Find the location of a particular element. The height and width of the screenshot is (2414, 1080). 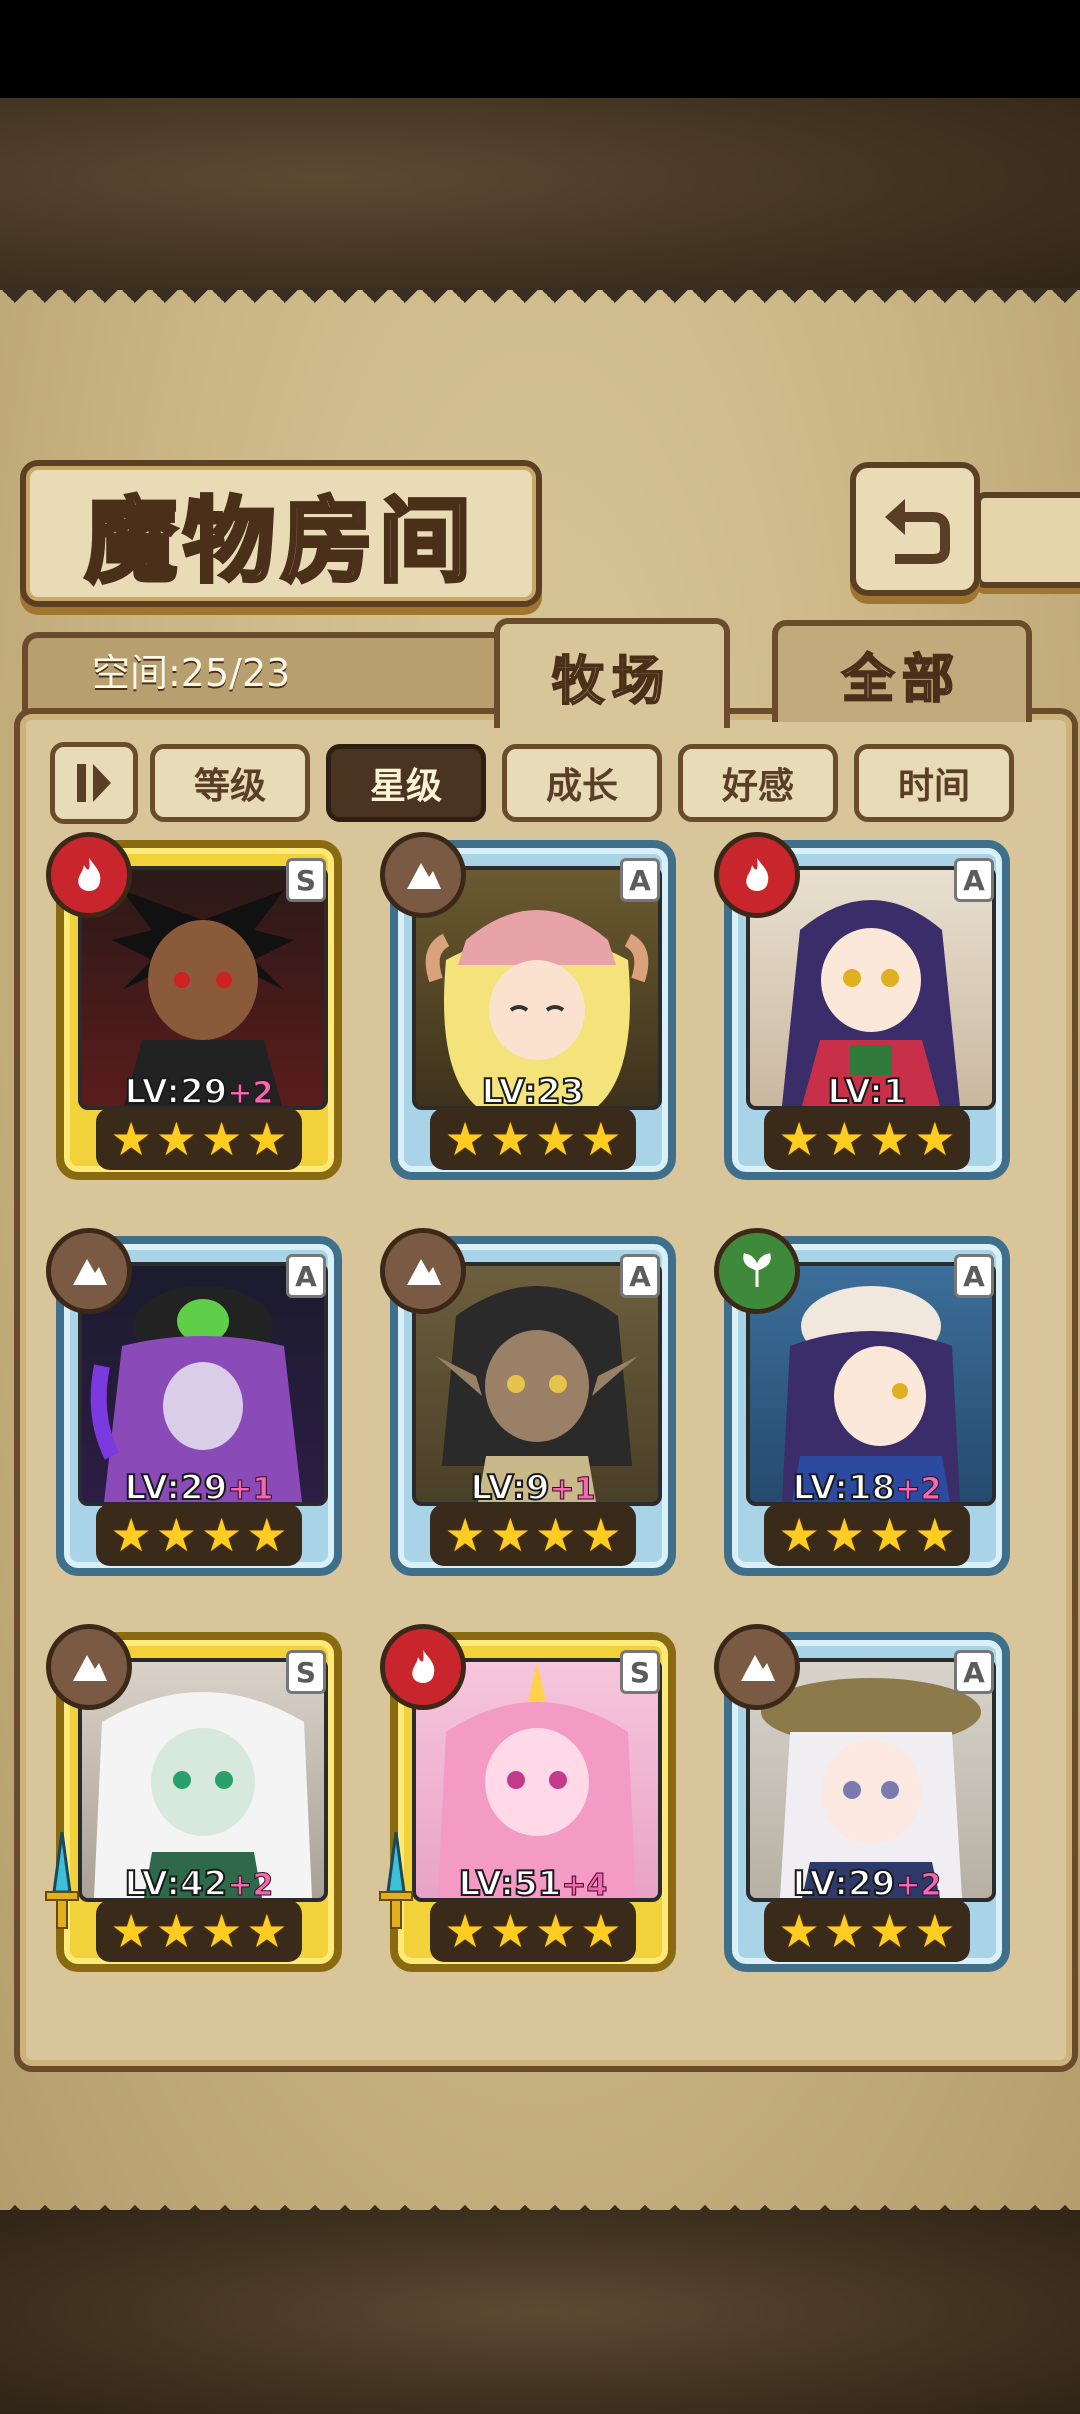

torn-edge-top is located at coordinates (540, 303).